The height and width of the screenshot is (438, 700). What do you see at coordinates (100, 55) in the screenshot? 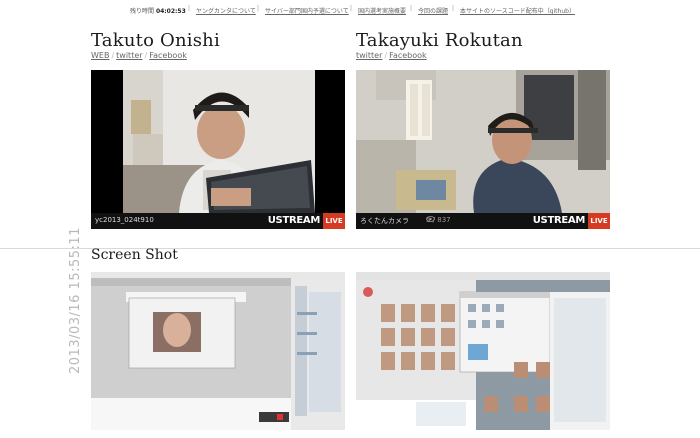
I see `web-link: WEB` at bounding box center [100, 55].